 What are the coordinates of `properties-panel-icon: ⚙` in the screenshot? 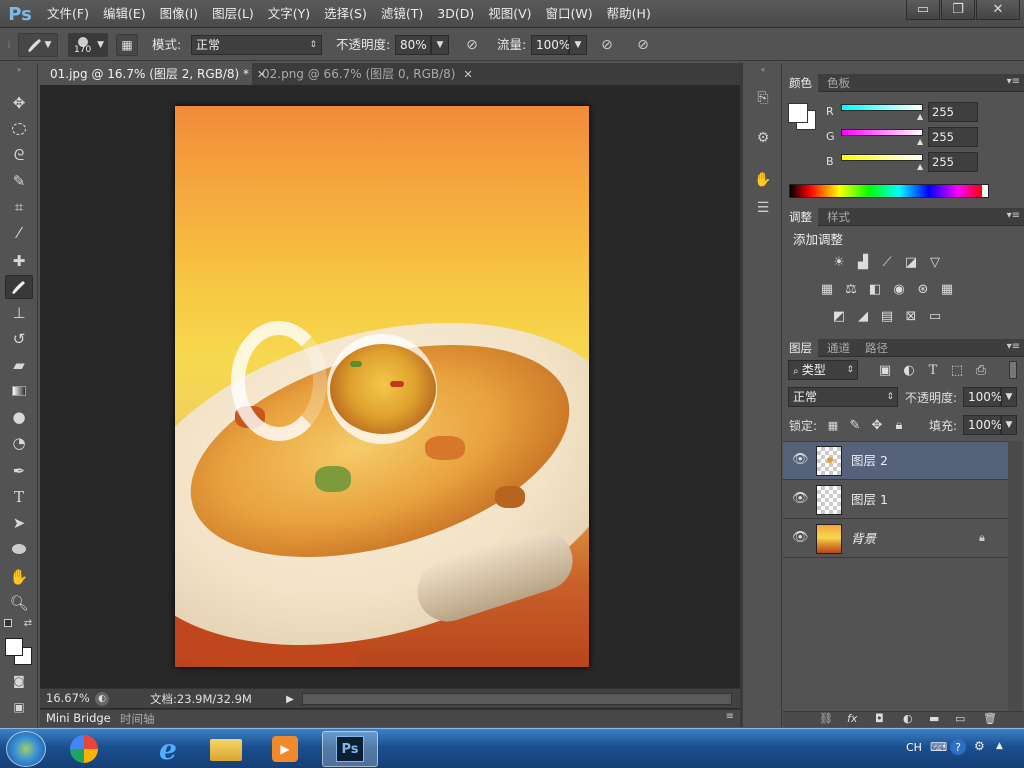 It's located at (763, 138).